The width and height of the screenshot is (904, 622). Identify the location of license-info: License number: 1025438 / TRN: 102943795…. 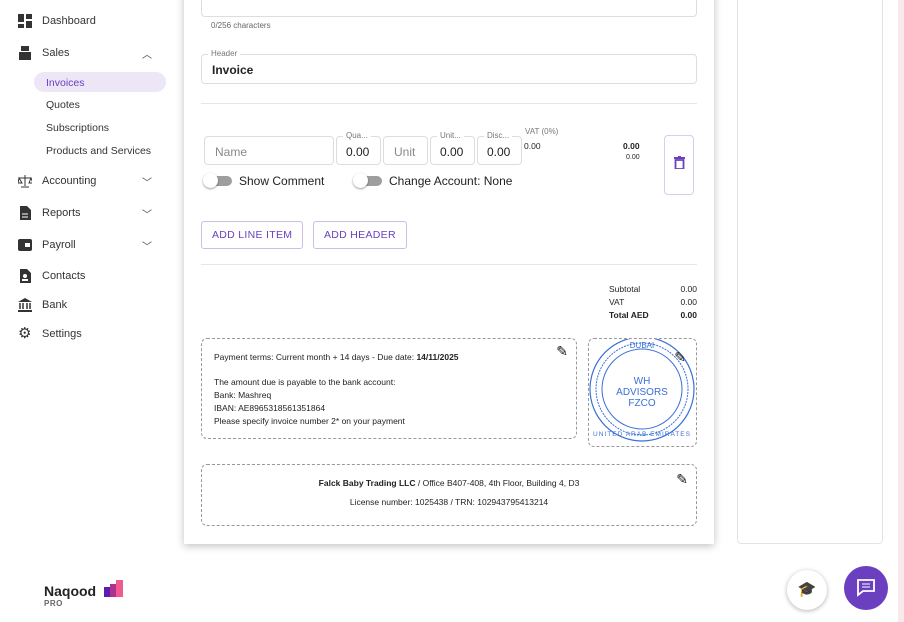
(449, 502).